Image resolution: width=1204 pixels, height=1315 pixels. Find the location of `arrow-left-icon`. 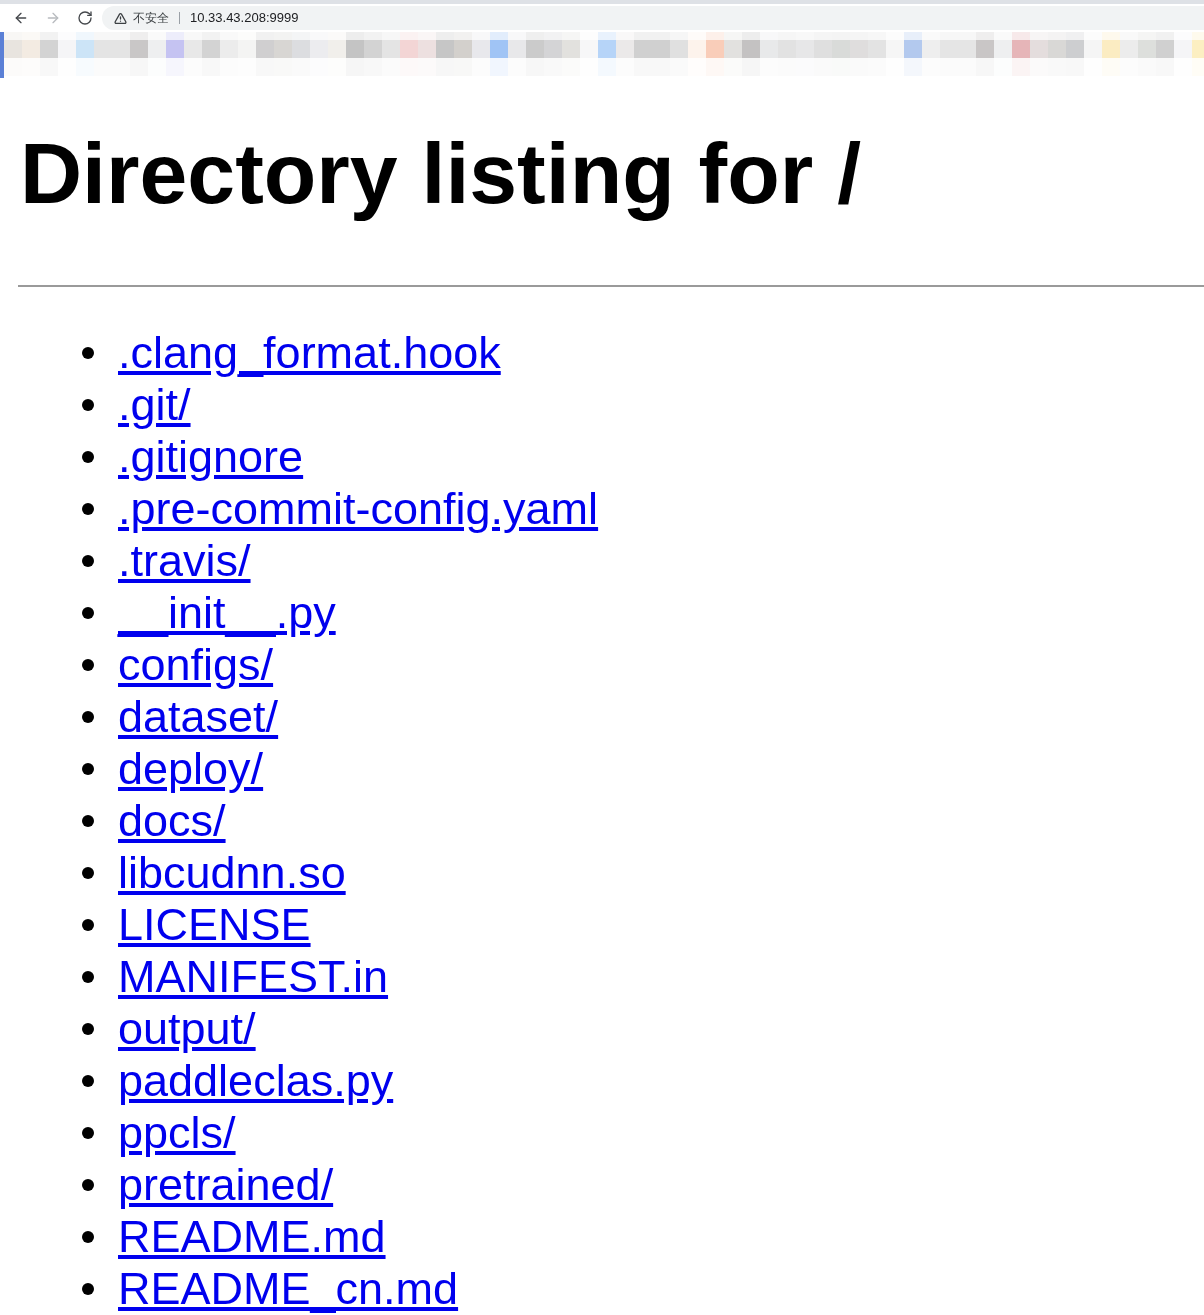

arrow-left-icon is located at coordinates (21, 18).